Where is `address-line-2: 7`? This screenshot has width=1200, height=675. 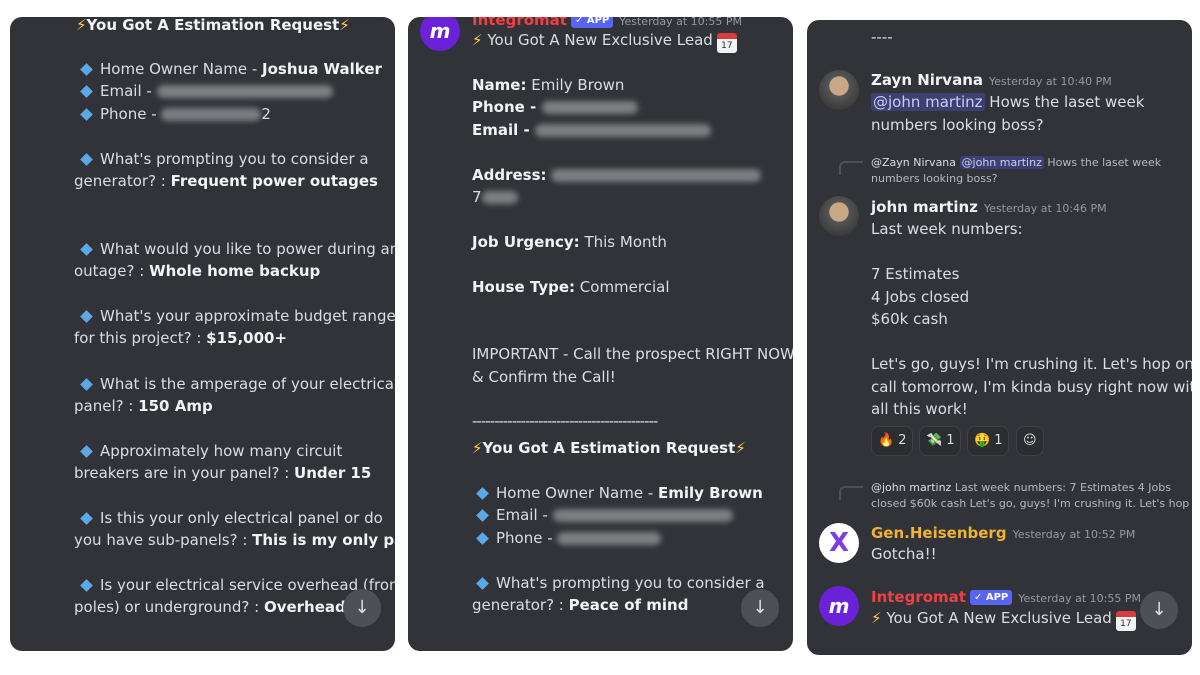
address-line-2: 7 is located at coordinates (495, 197).